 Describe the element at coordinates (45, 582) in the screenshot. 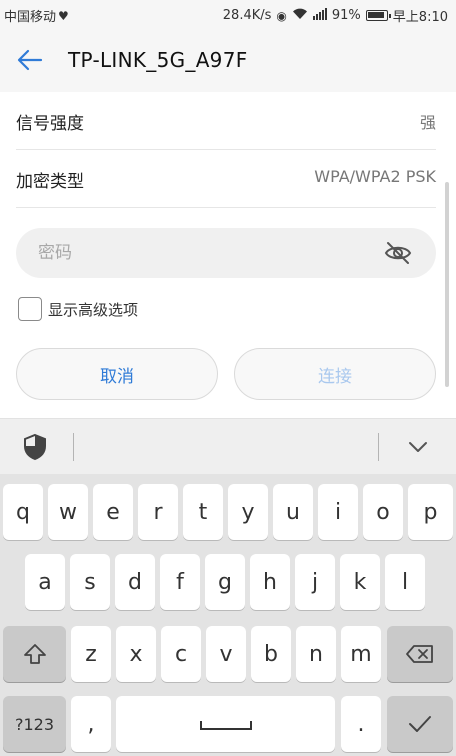

I see `key-a: a` at that location.